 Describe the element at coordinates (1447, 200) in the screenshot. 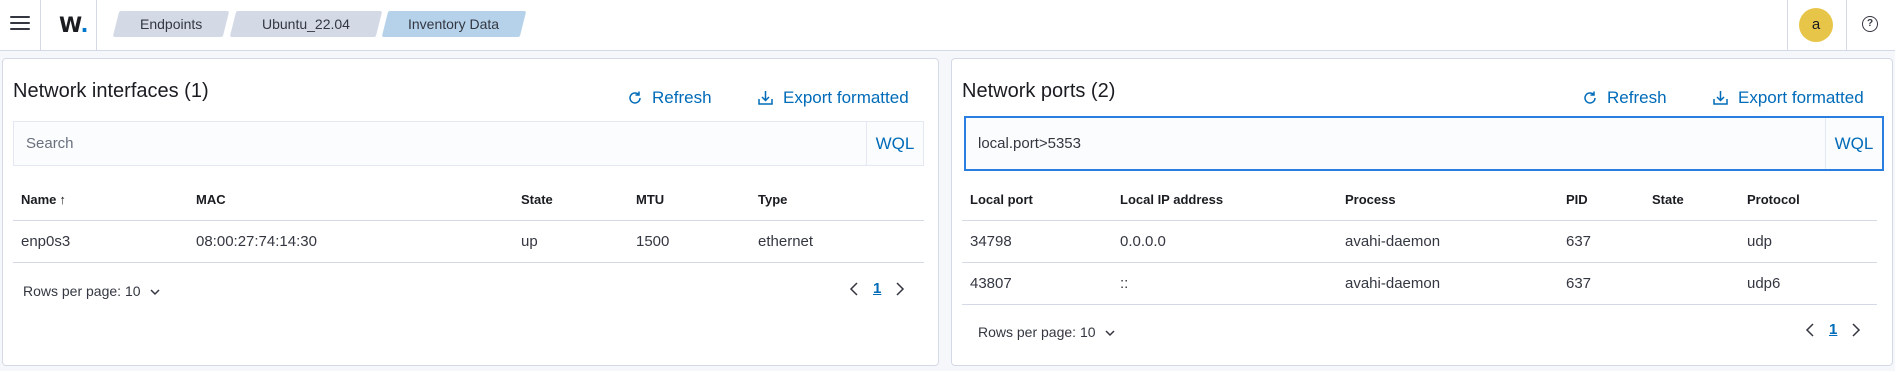

I see `column-header-process: Process` at that location.